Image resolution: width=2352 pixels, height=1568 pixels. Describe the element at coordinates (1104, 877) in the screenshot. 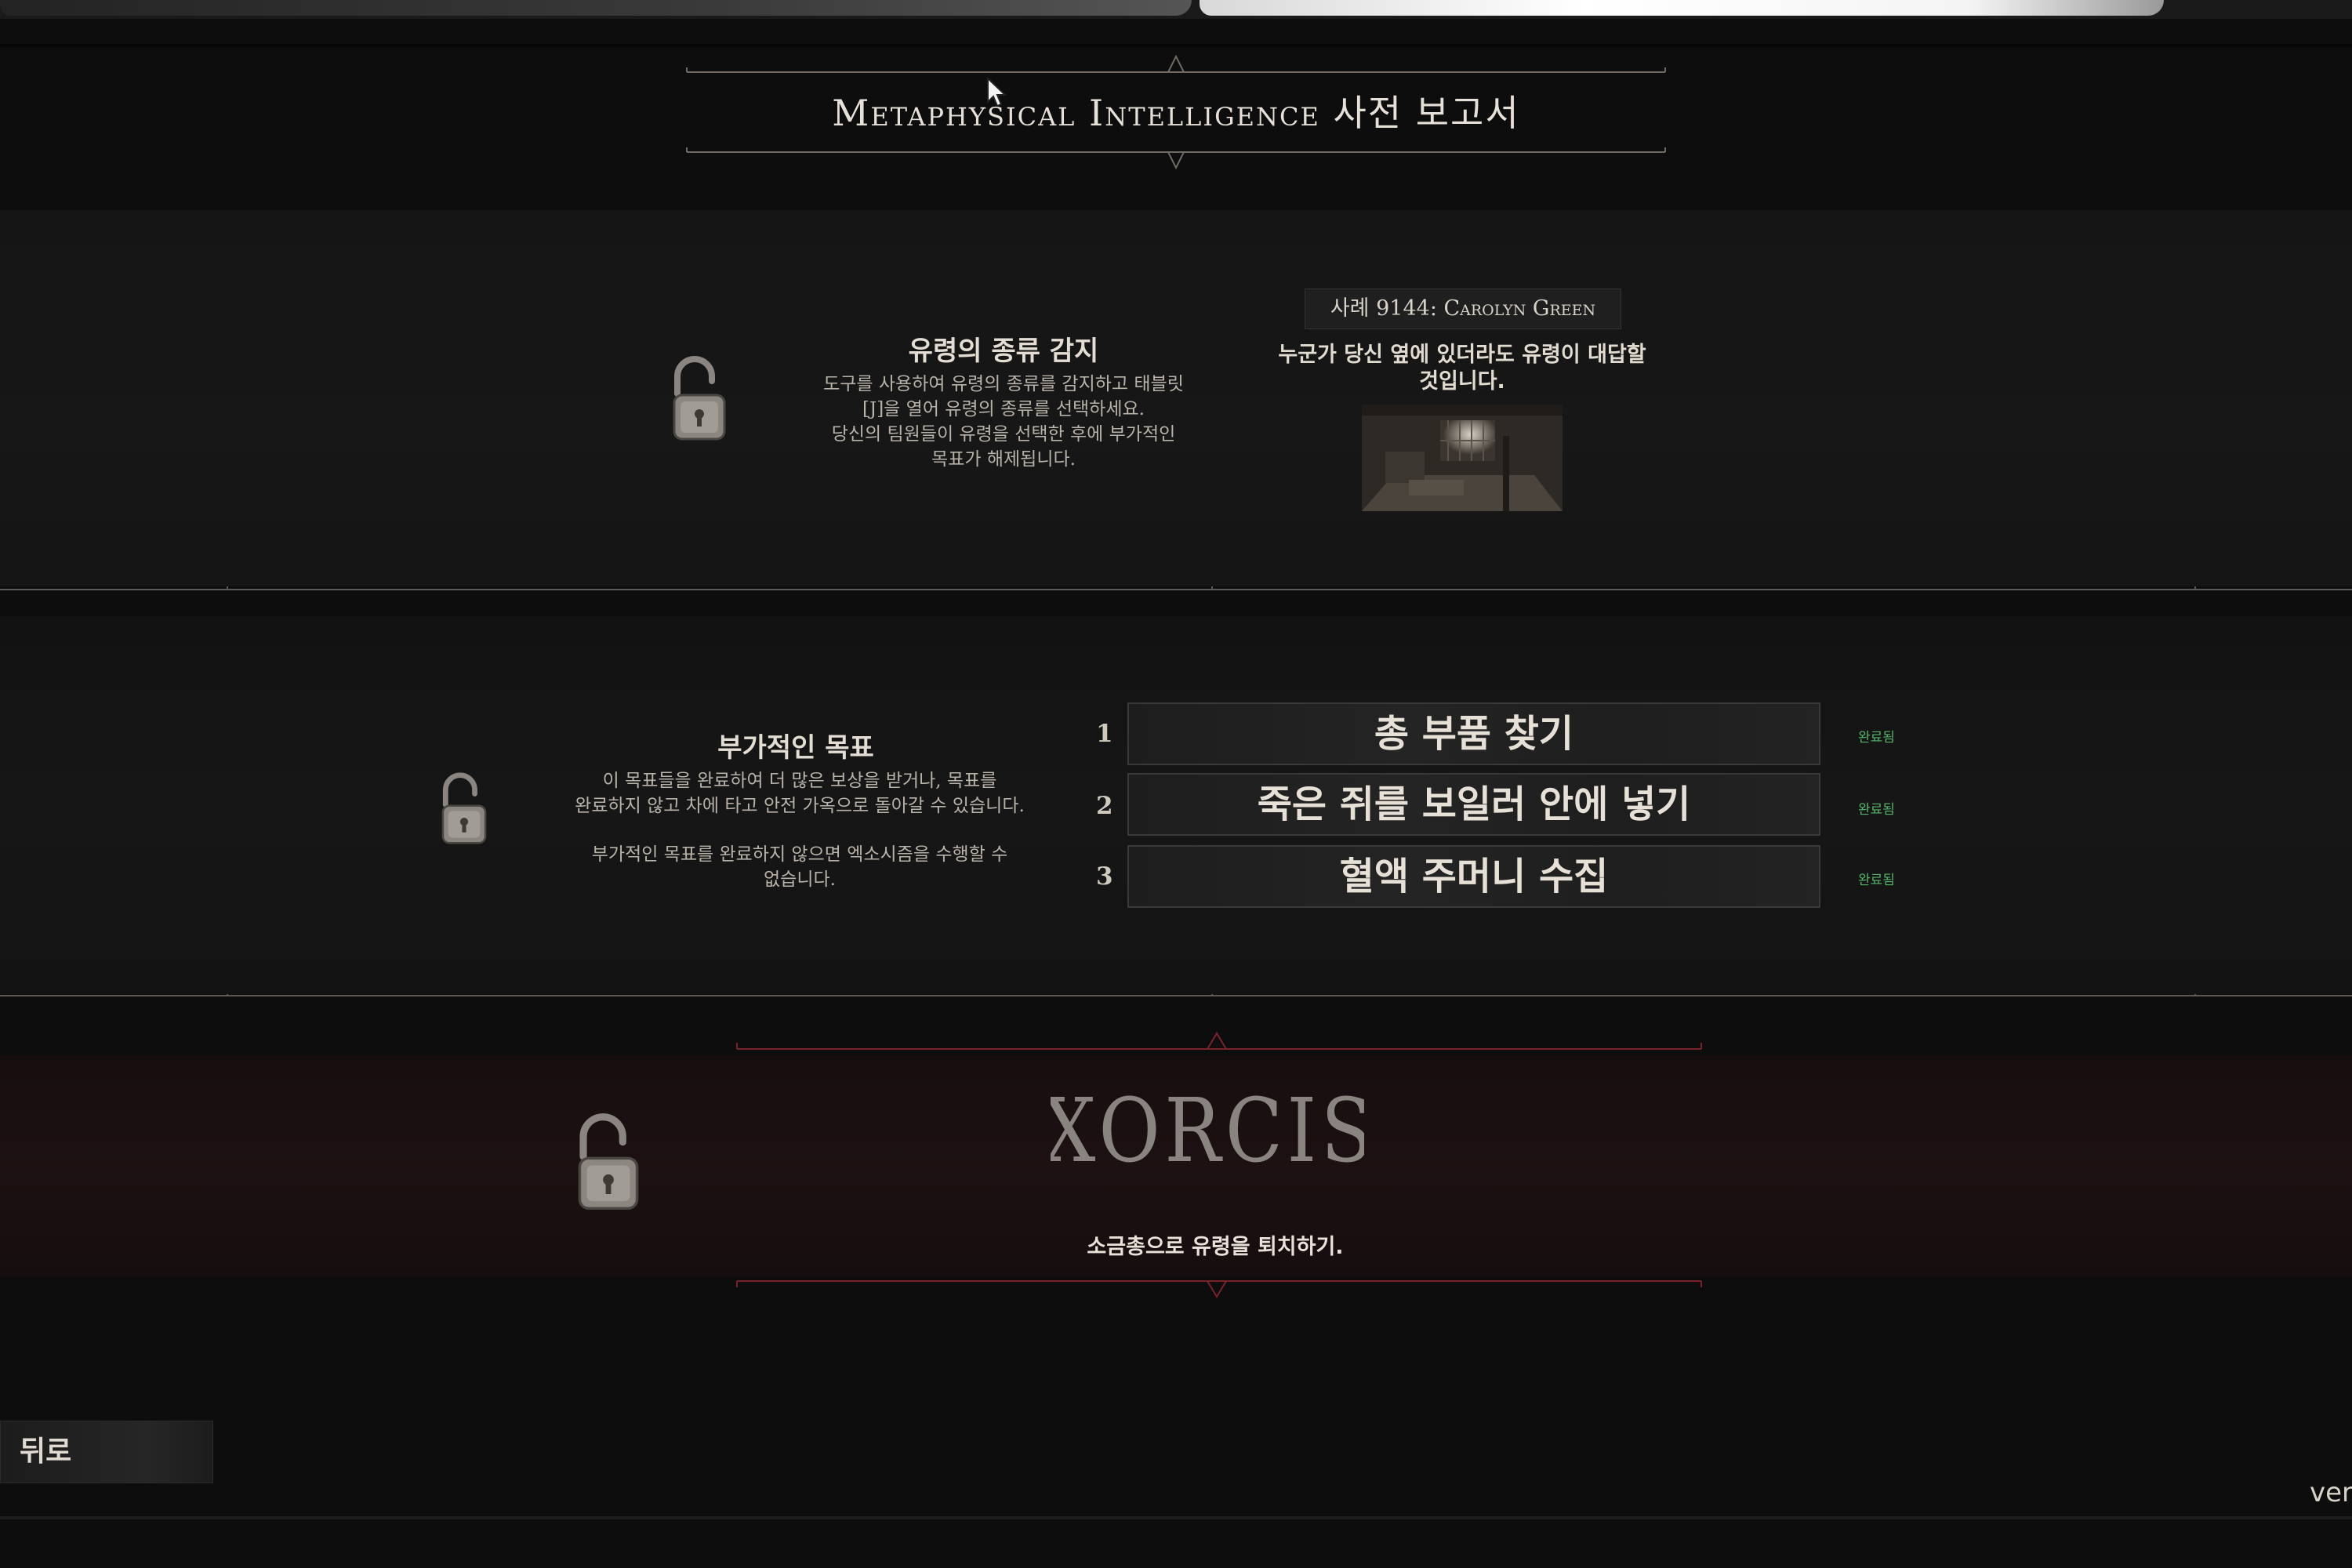

I see `objective-number: 3` at that location.